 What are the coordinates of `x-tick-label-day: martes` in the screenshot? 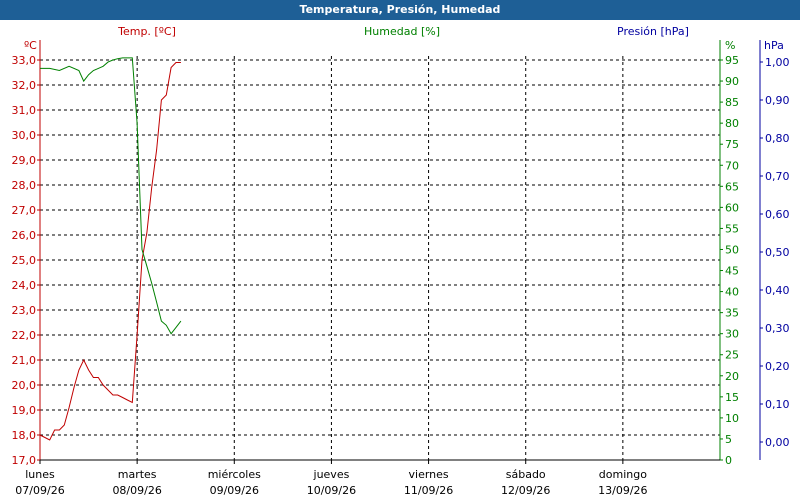 It's located at (137, 474).